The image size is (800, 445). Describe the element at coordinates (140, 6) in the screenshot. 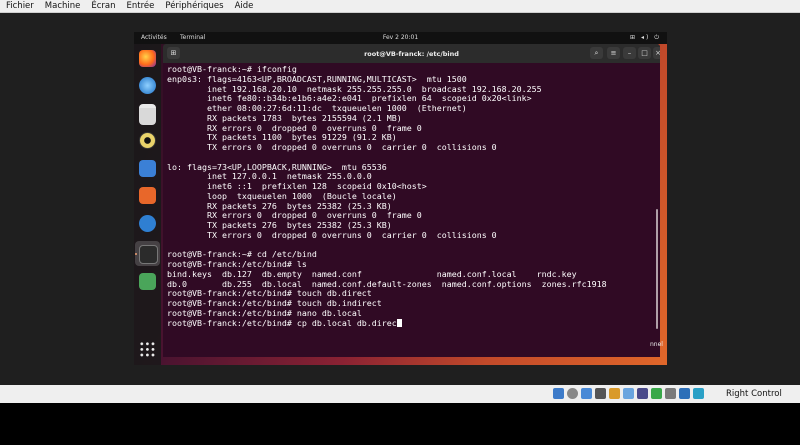

I see `menu-entree: Entrée` at that location.